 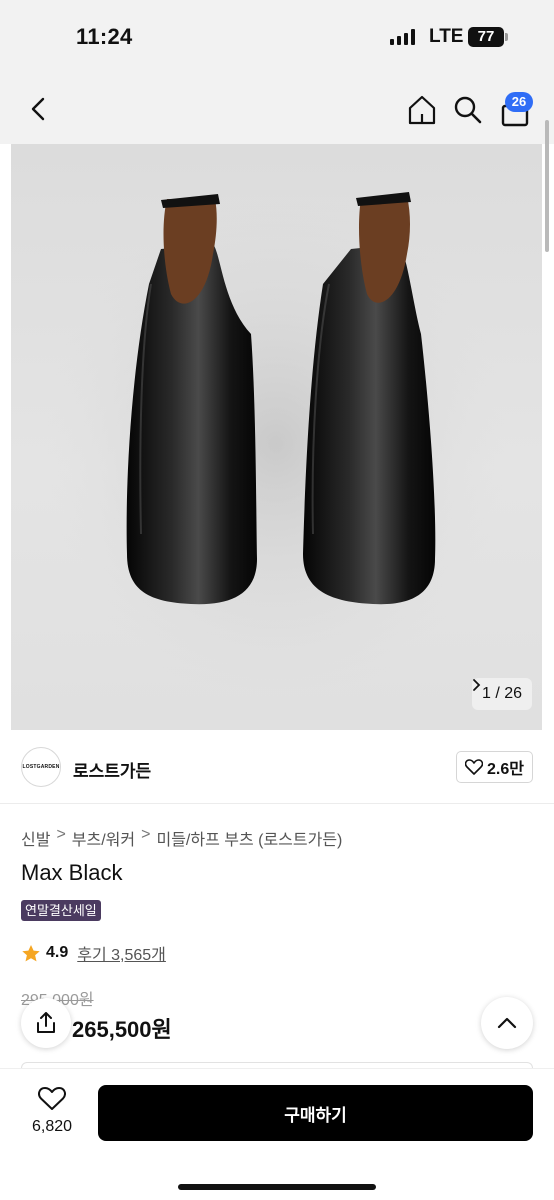 I want to click on battery-tip, so click(x=506, y=37).